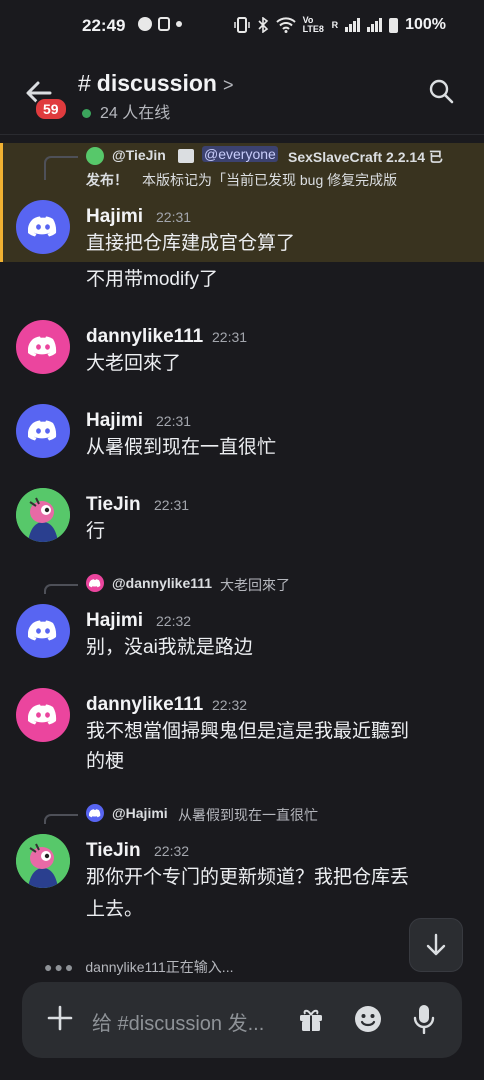 The image size is (484, 1080). What do you see at coordinates (107, 180) in the screenshot?
I see `reply-snippet-2: 发布！` at bounding box center [107, 180].